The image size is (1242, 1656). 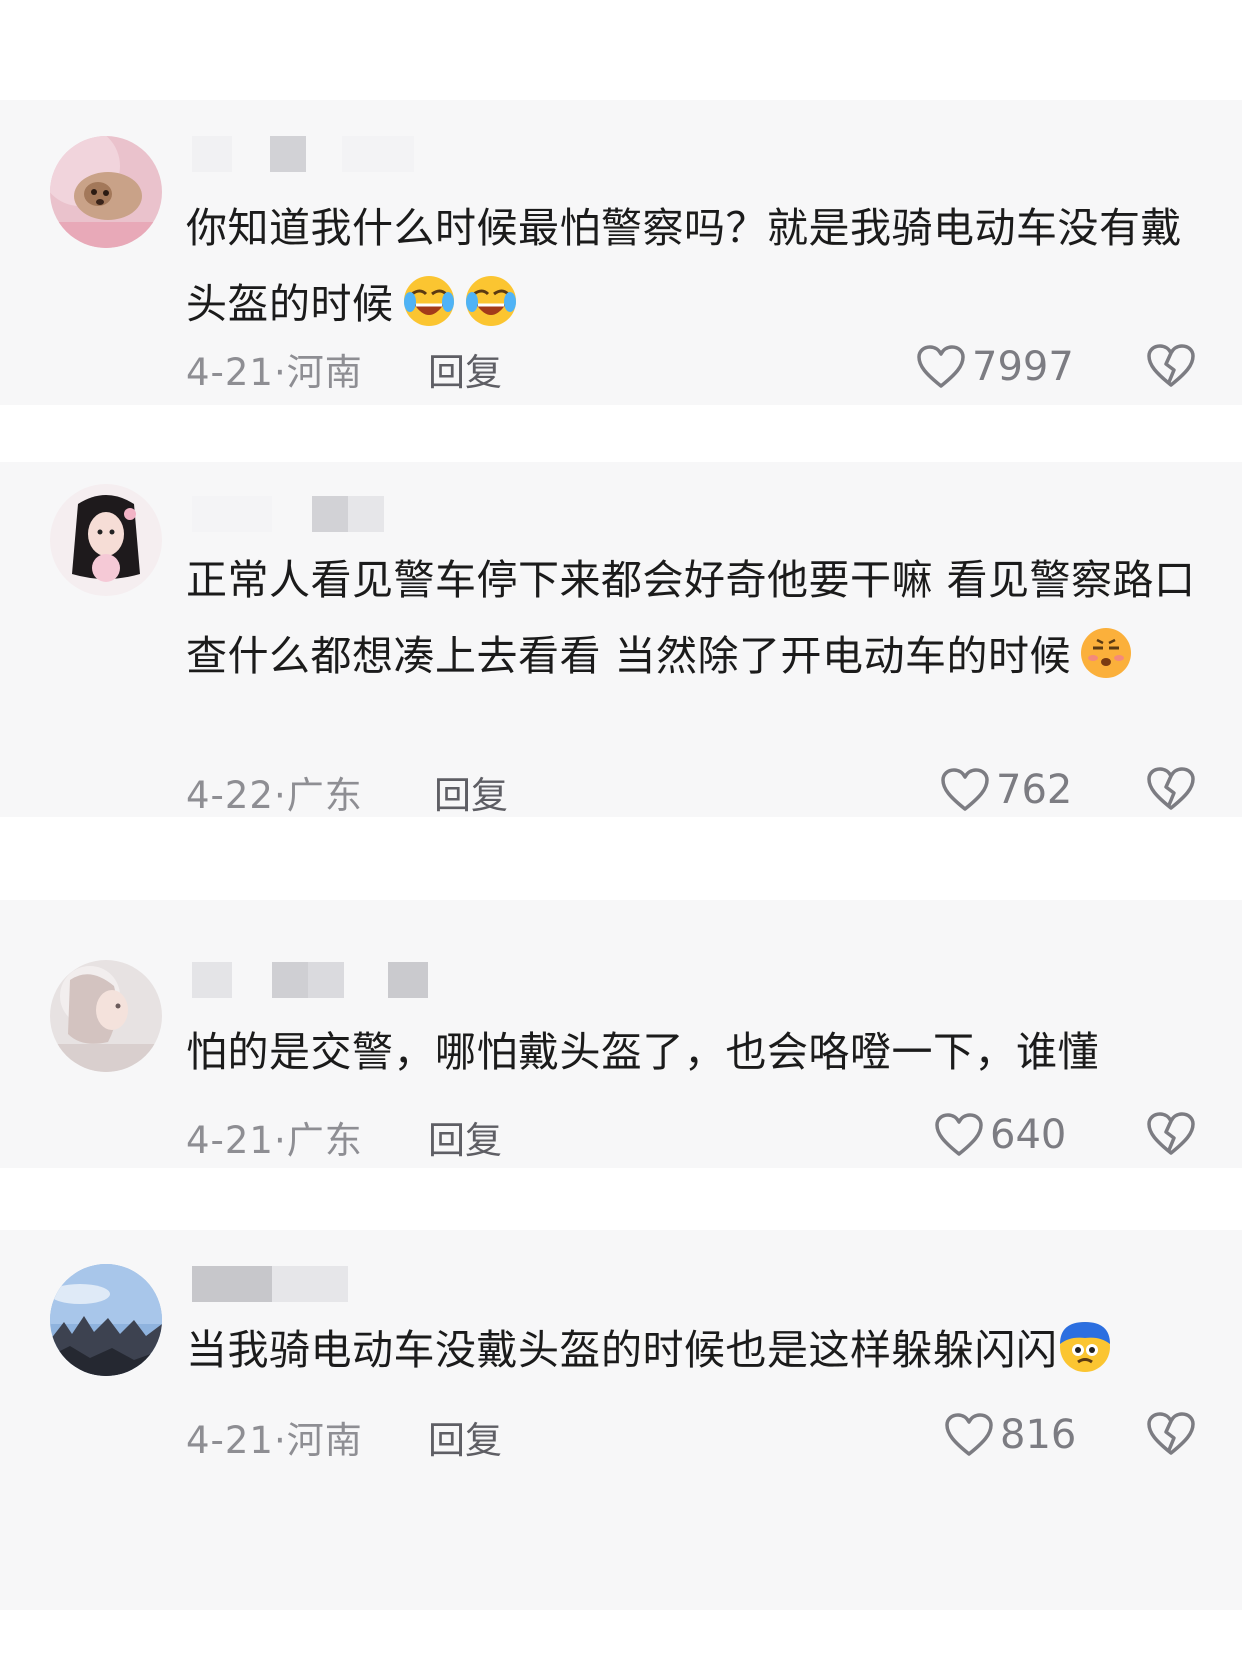 I want to click on like-count: 640, so click(x=1028, y=1135).